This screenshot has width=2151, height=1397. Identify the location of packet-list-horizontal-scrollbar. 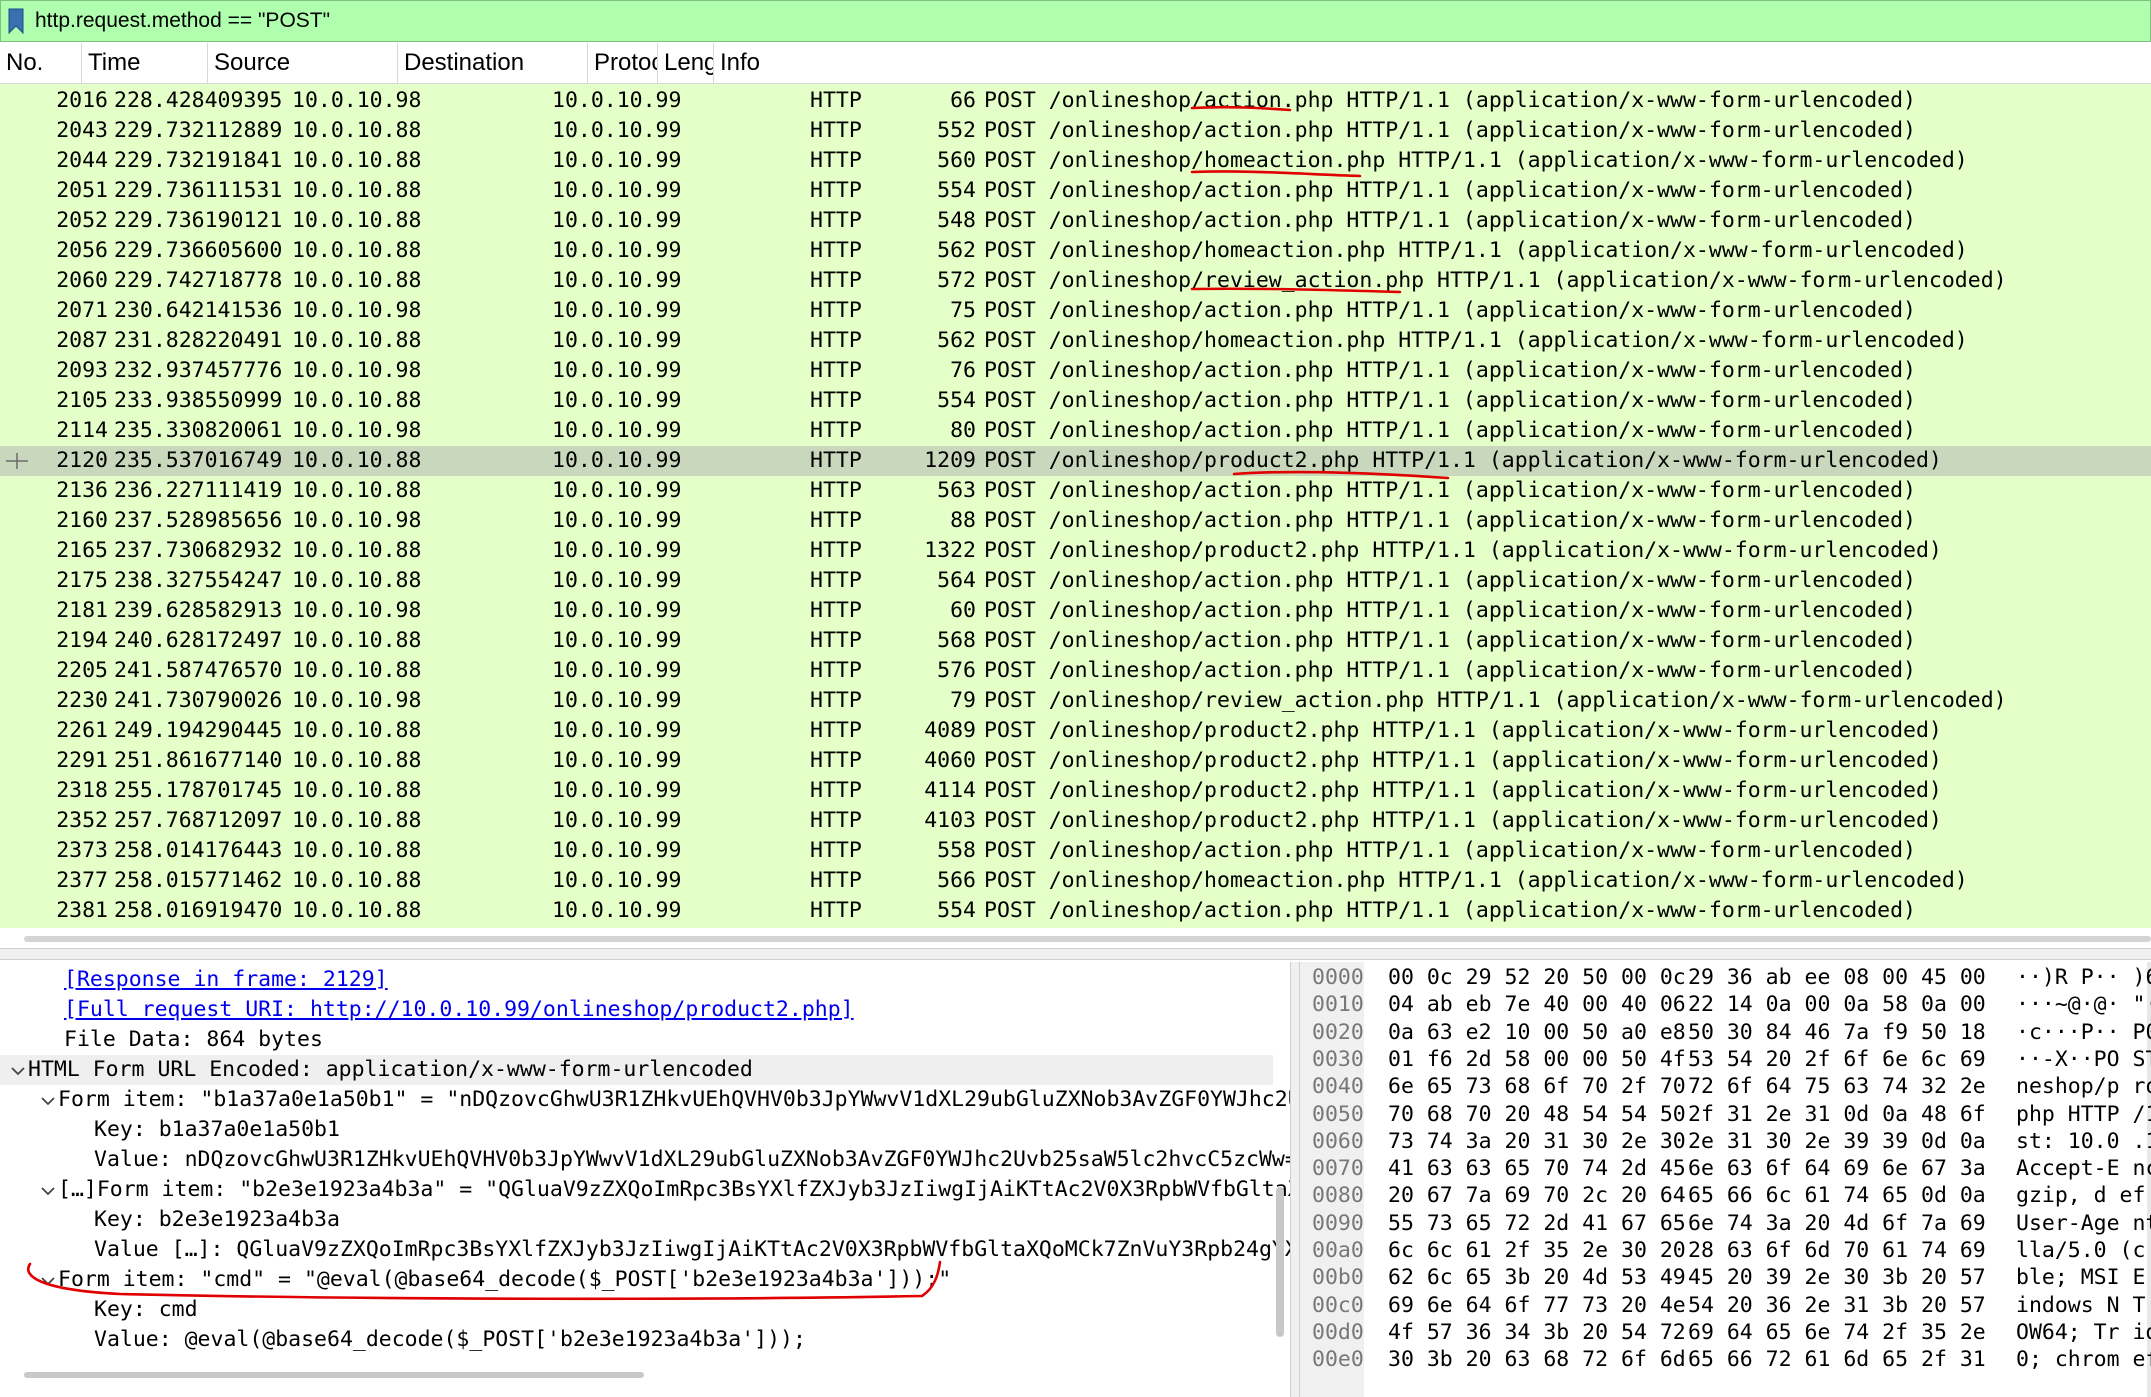
(1087, 939).